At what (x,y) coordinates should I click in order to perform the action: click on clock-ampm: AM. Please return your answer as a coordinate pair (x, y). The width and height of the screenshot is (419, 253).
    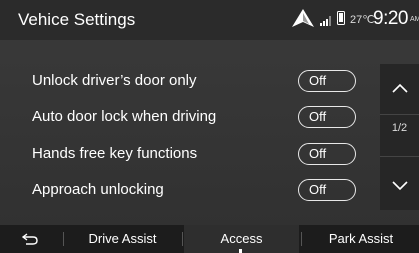
    Looking at the image, I should click on (414, 19).